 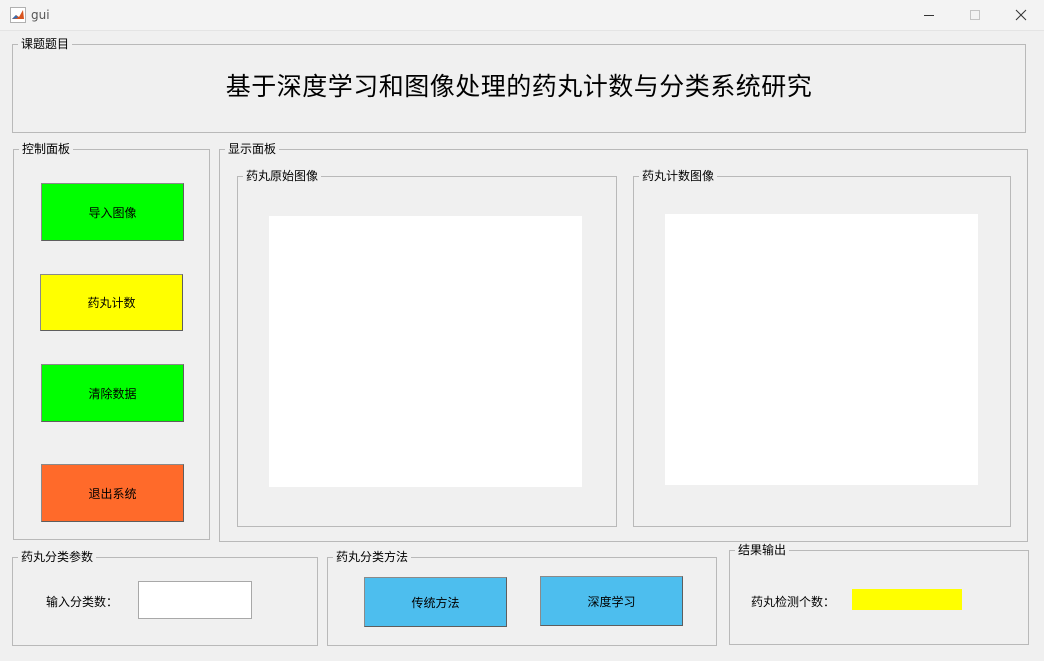 I want to click on minimize-icon, so click(x=929, y=15).